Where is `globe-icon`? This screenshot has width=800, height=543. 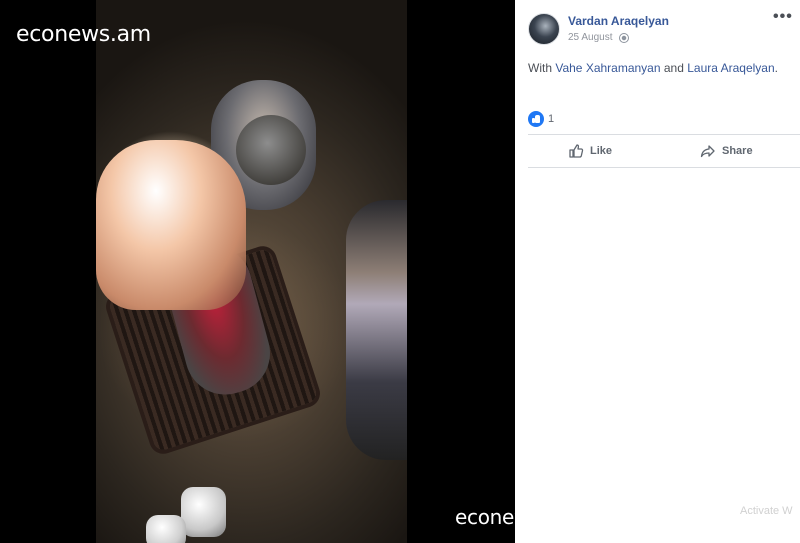 globe-icon is located at coordinates (624, 38).